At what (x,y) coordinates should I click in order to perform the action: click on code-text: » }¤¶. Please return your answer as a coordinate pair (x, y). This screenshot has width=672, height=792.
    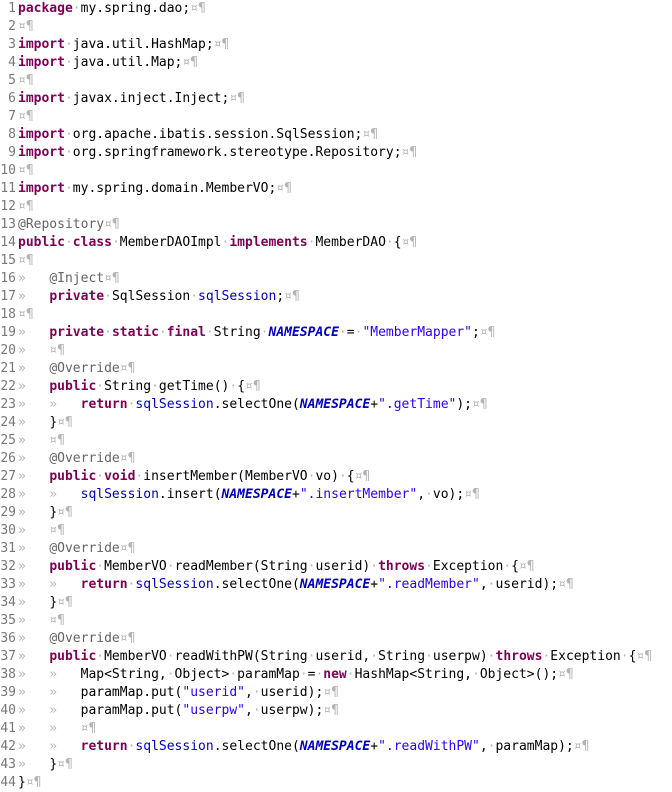
    Looking at the image, I should click on (45, 423).